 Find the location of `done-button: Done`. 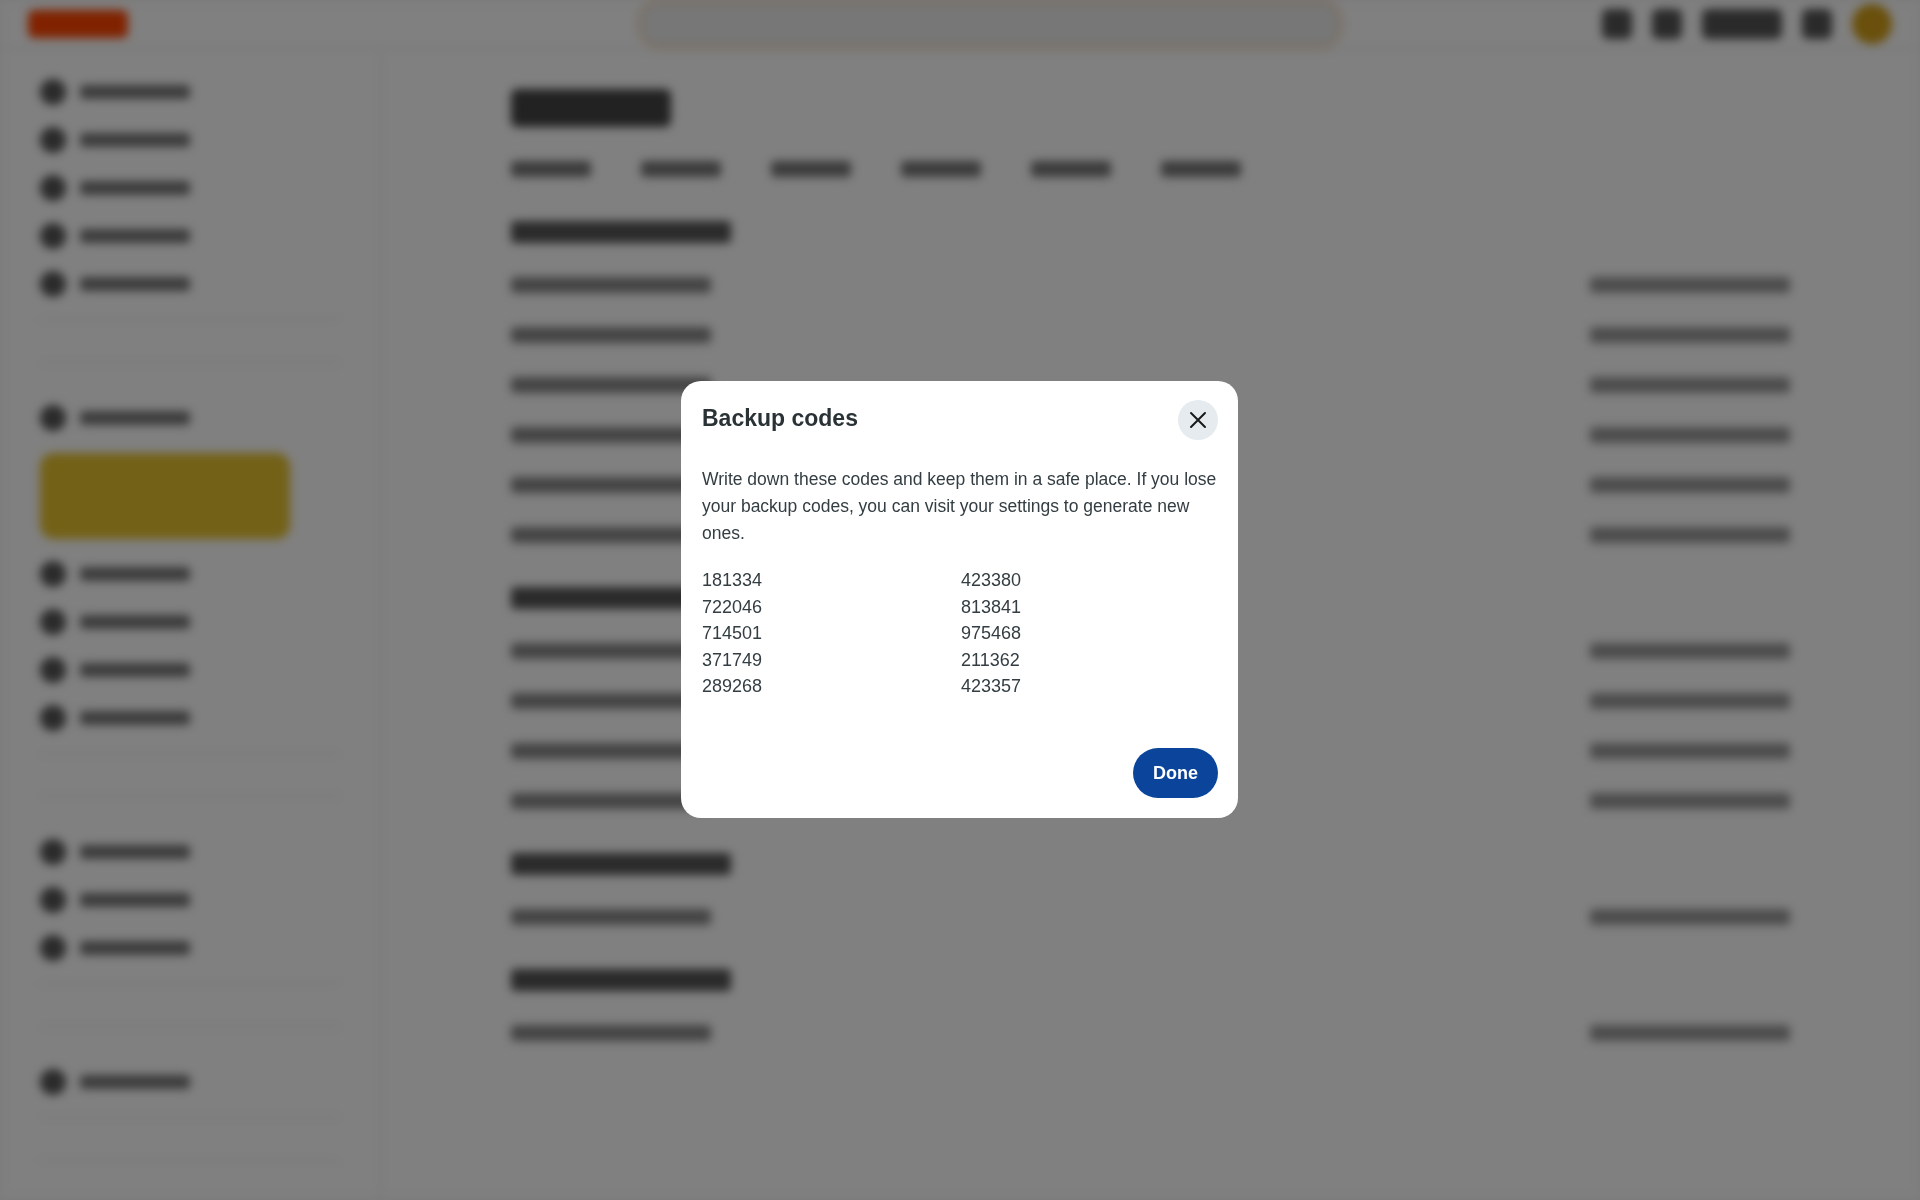

done-button: Done is located at coordinates (1175, 773).